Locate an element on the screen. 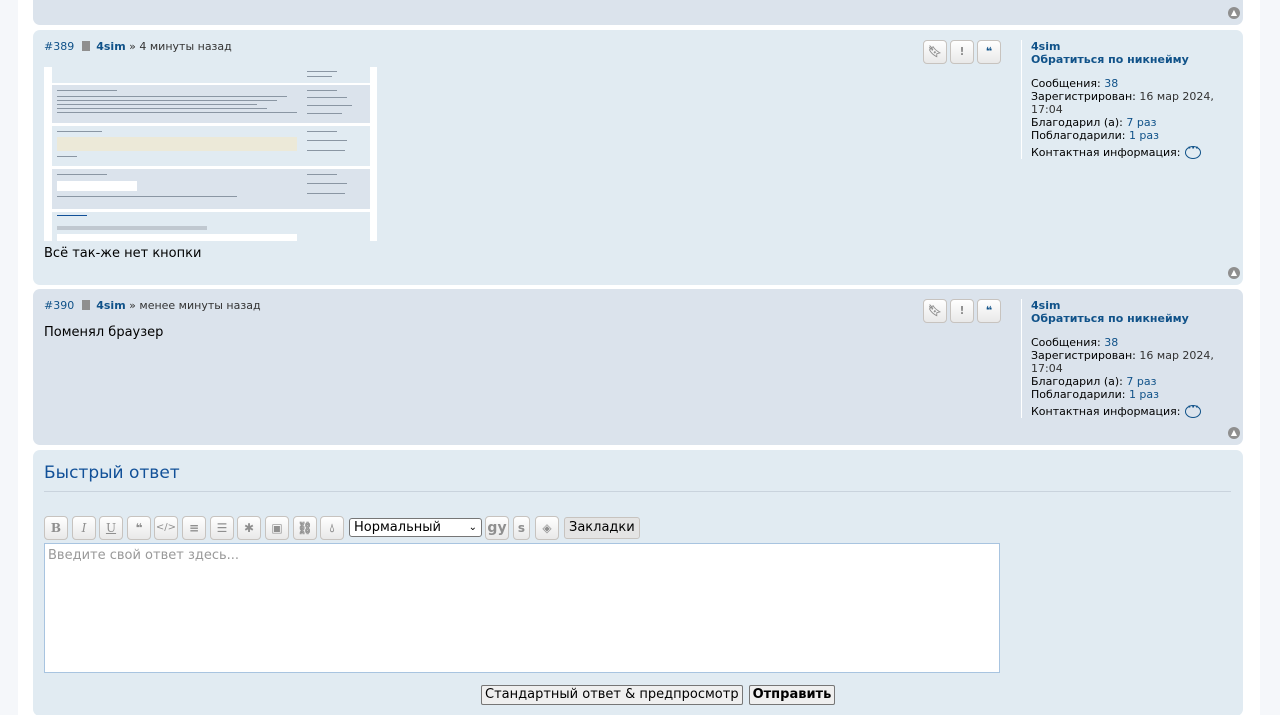  list-item-button: ✱ is located at coordinates (249, 528).